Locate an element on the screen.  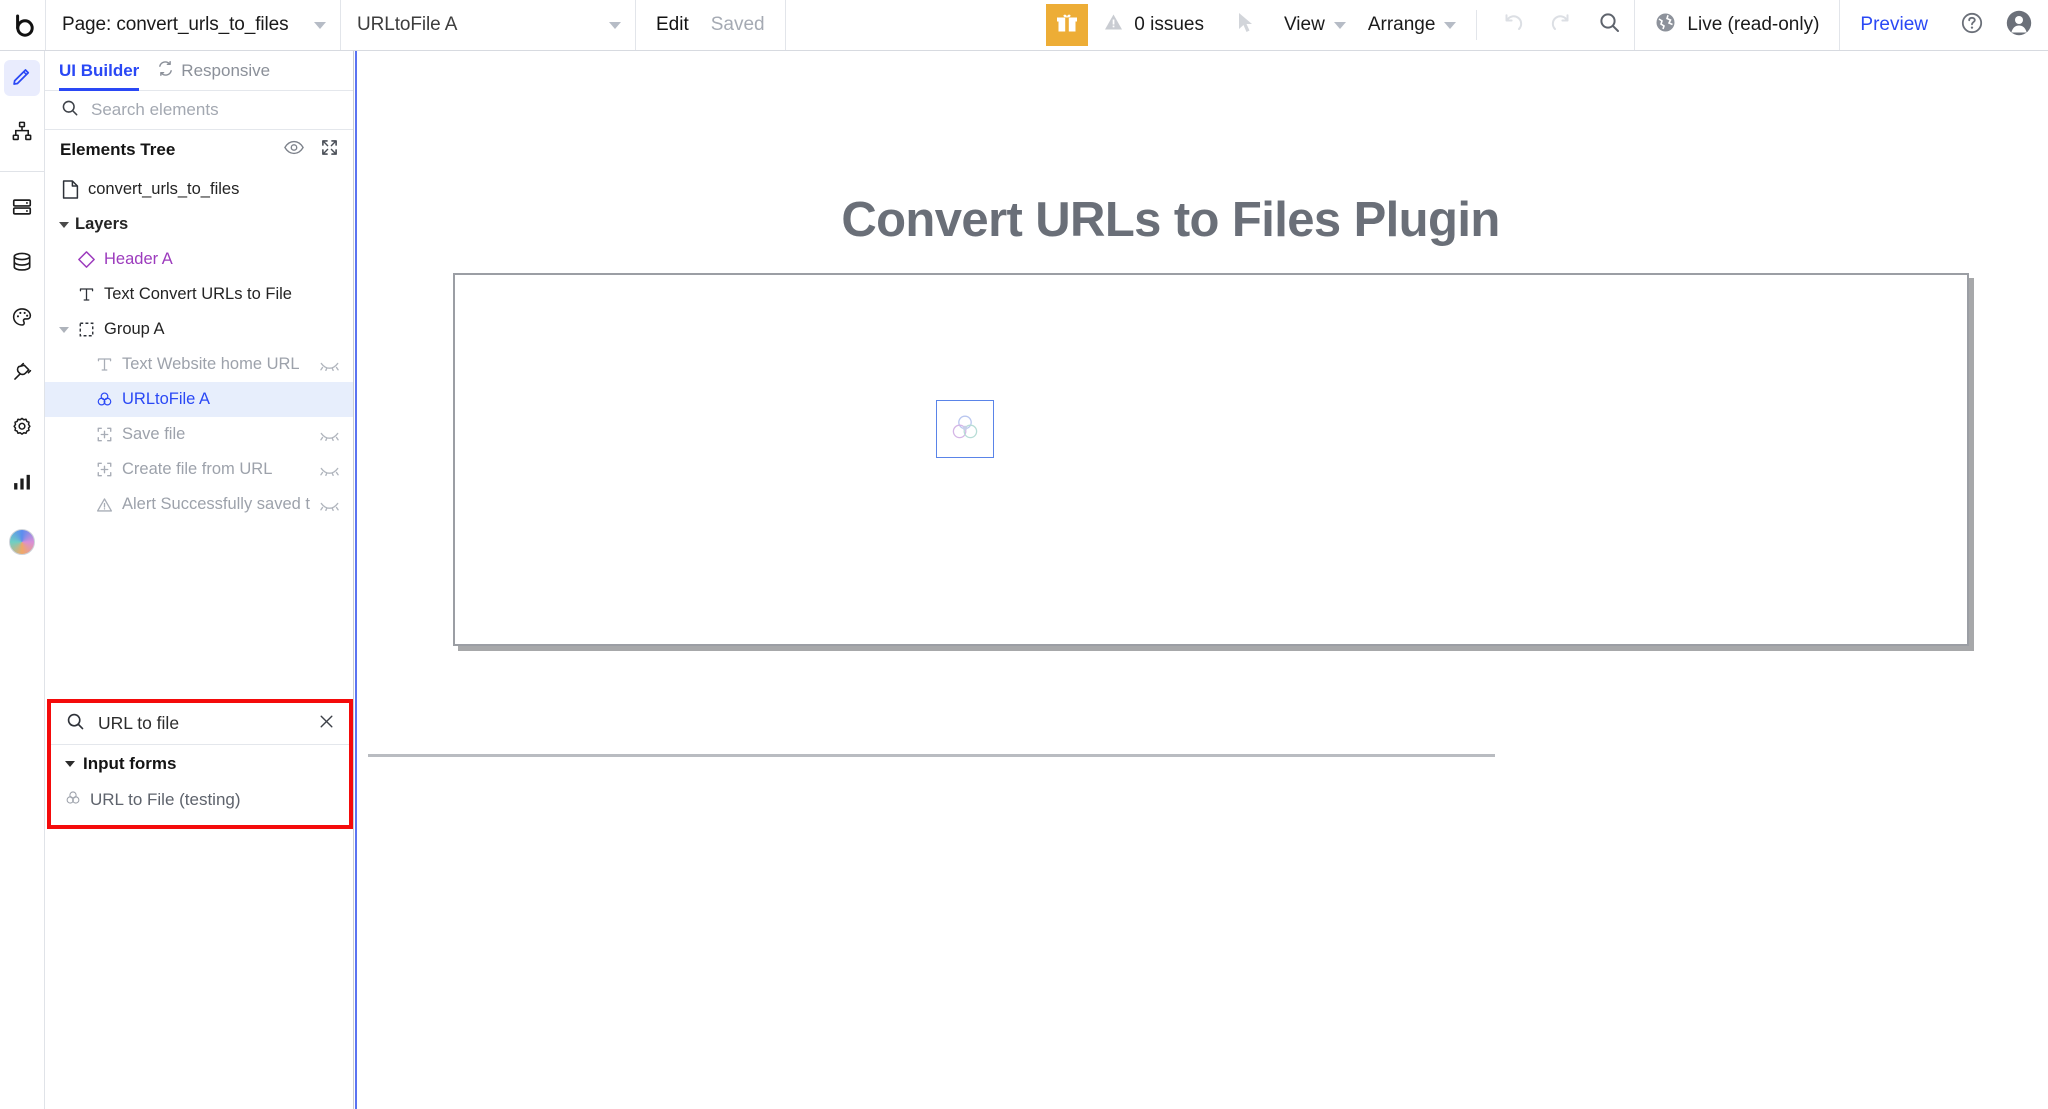
preview-label: Preview is located at coordinates (1894, 24).